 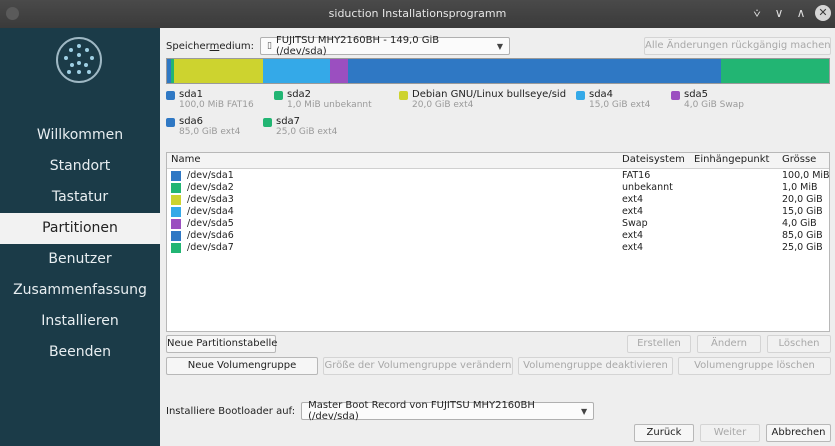 I want to click on sidebar-item-willkommen: Willkommen, so click(x=80, y=135).